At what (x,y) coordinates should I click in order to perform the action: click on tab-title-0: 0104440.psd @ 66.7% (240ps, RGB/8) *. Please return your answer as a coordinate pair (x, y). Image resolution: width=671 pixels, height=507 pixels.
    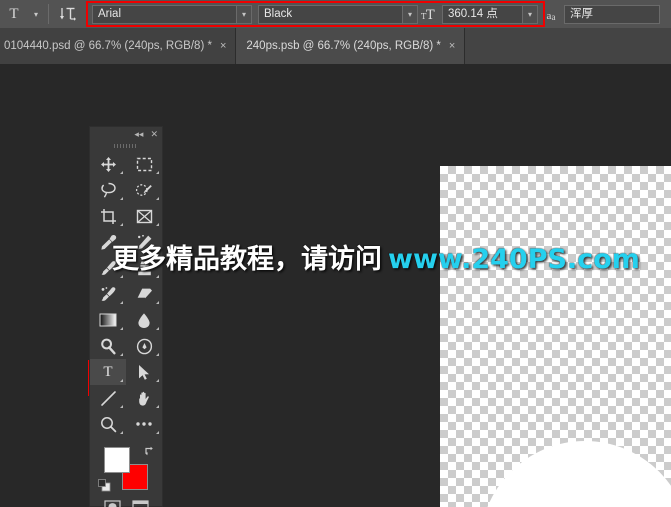
    Looking at the image, I should click on (108, 46).